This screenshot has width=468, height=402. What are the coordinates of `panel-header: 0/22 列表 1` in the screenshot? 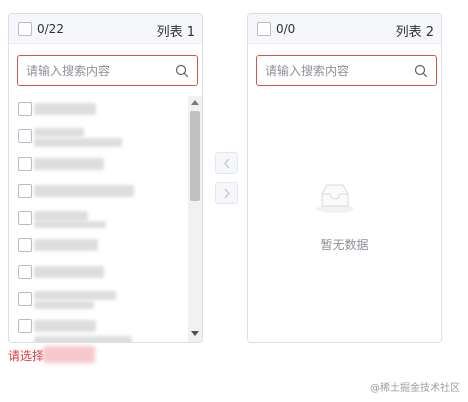 It's located at (105, 29).